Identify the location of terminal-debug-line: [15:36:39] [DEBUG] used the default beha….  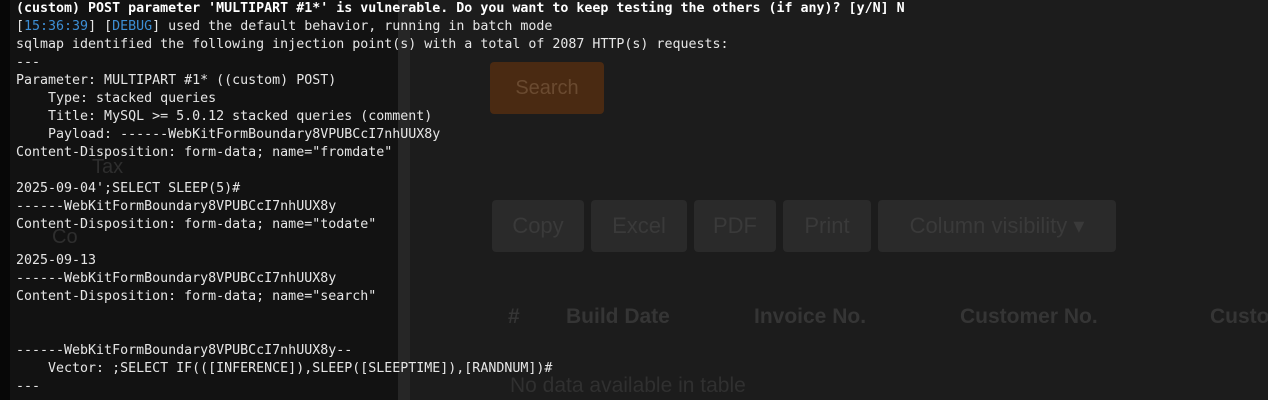
(284, 26).